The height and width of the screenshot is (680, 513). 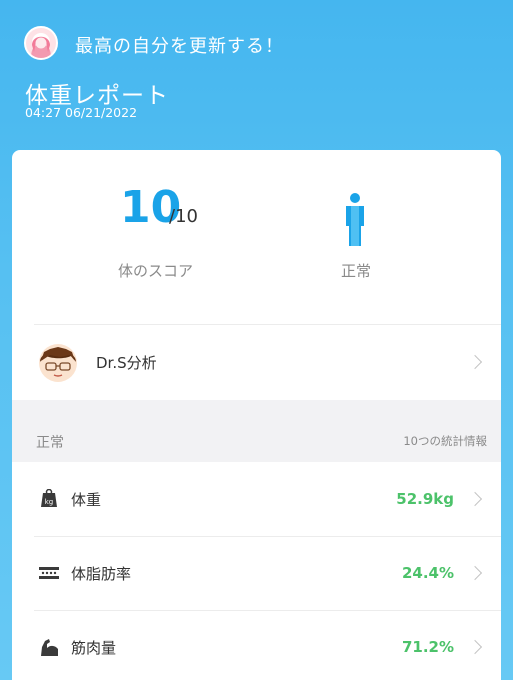 What do you see at coordinates (256, 645) in the screenshot?
I see `metric-row-muscle: 筋肉量 71.2%` at bounding box center [256, 645].